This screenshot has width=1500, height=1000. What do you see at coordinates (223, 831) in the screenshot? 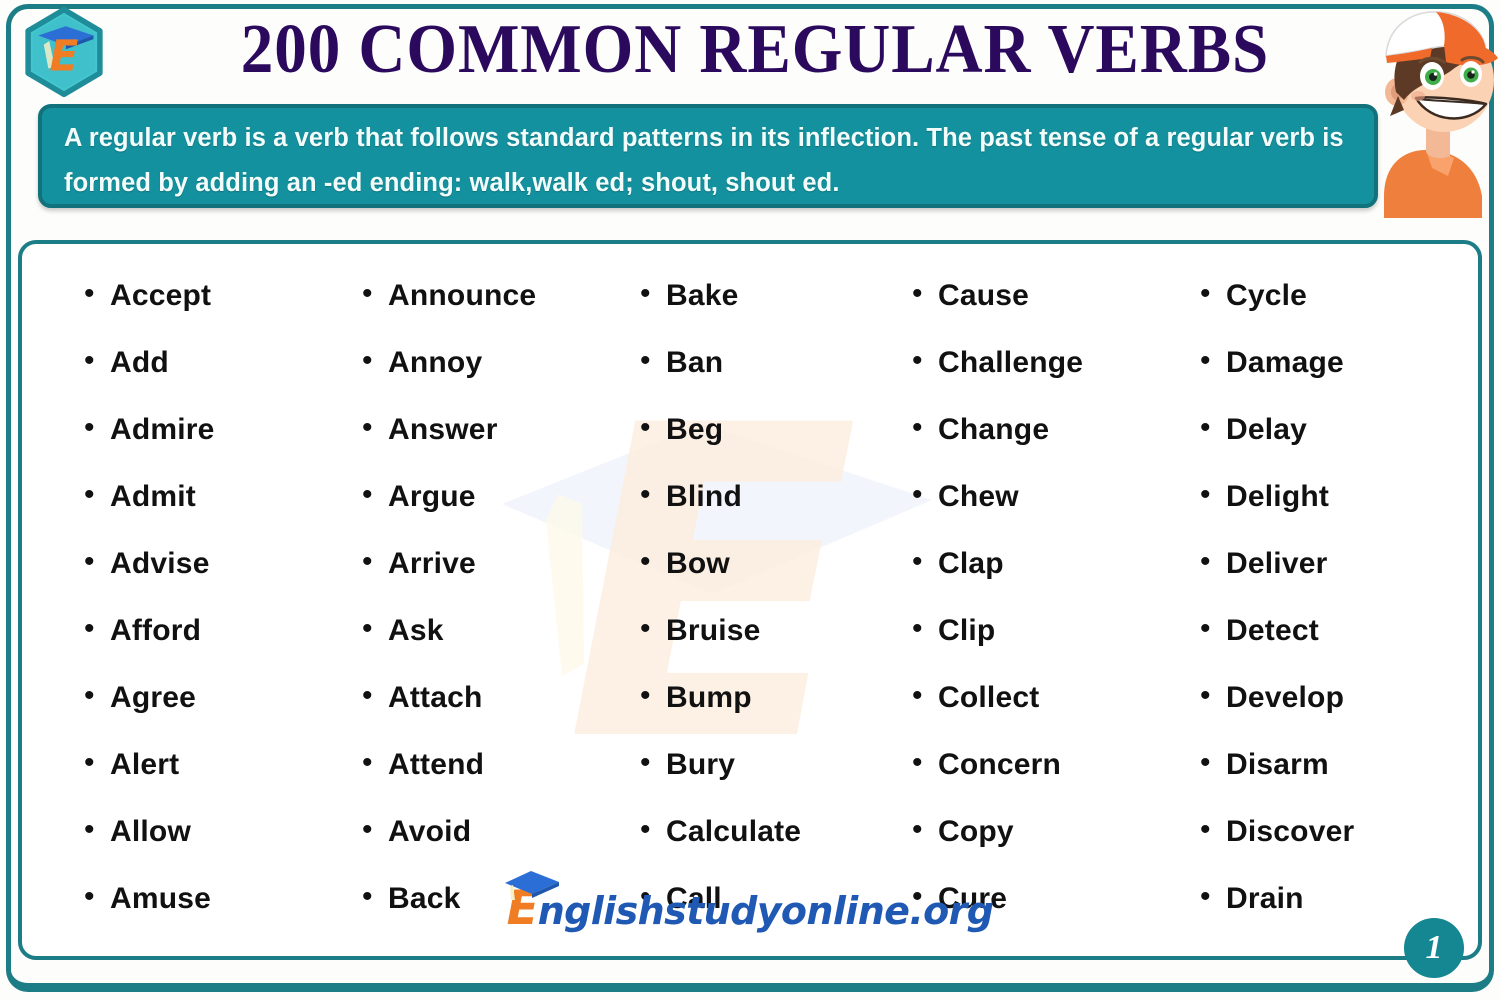
I see `list-item: • Allow` at bounding box center [223, 831].